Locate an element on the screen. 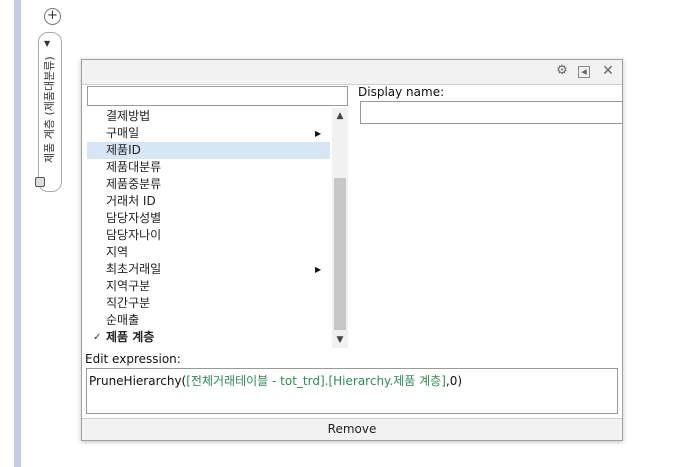  expression-function-close: ,0) is located at coordinates (454, 381).